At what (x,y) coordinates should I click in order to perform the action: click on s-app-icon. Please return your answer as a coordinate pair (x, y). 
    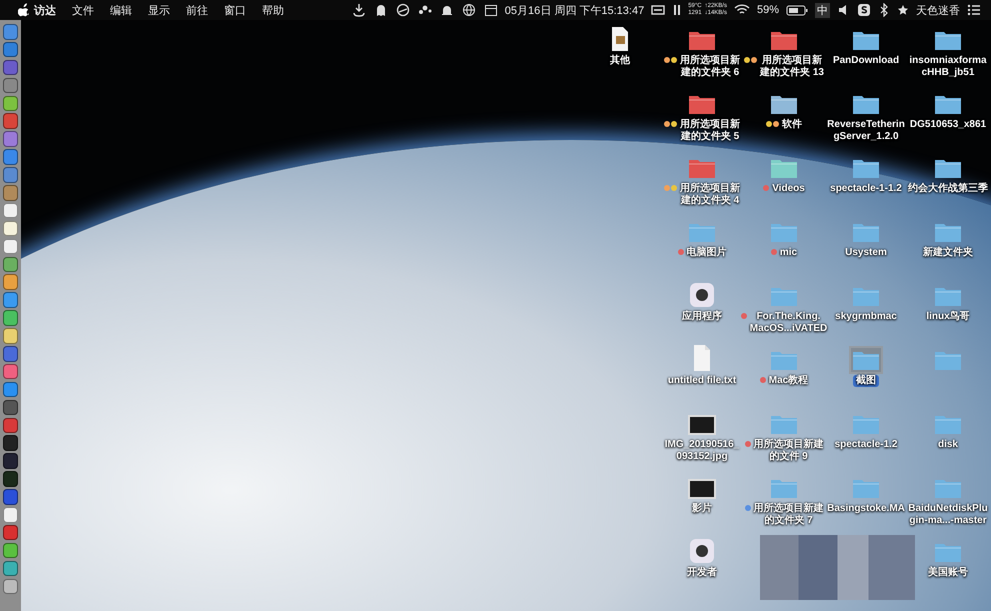
    Looking at the image, I should click on (864, 10).